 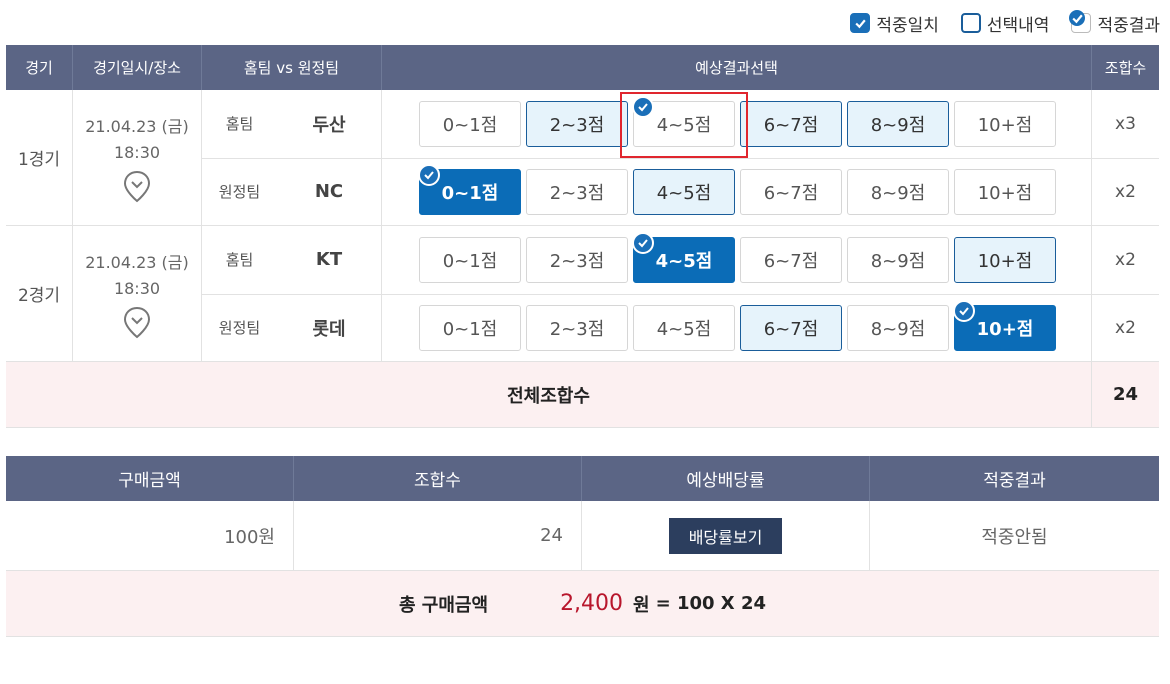 What do you see at coordinates (443, 605) in the screenshot?
I see `total-purchase-label: 총 구매금액` at bounding box center [443, 605].